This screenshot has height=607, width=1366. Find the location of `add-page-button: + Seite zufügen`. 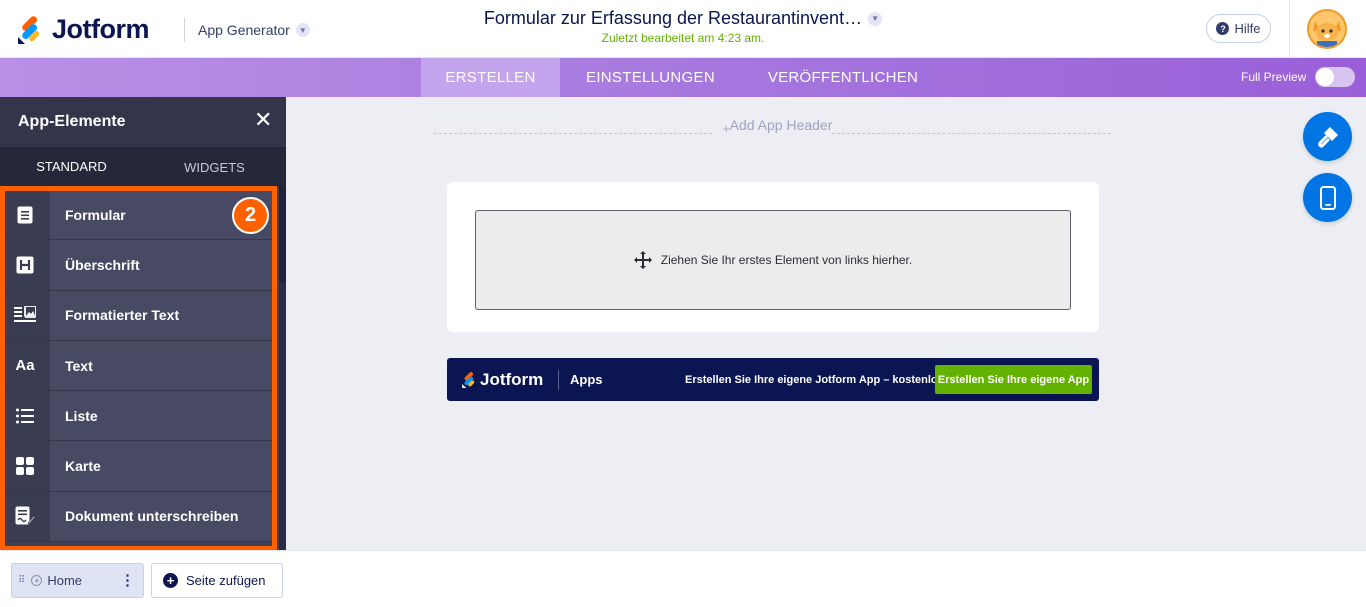

add-page-button: + Seite zufügen is located at coordinates (217, 580).